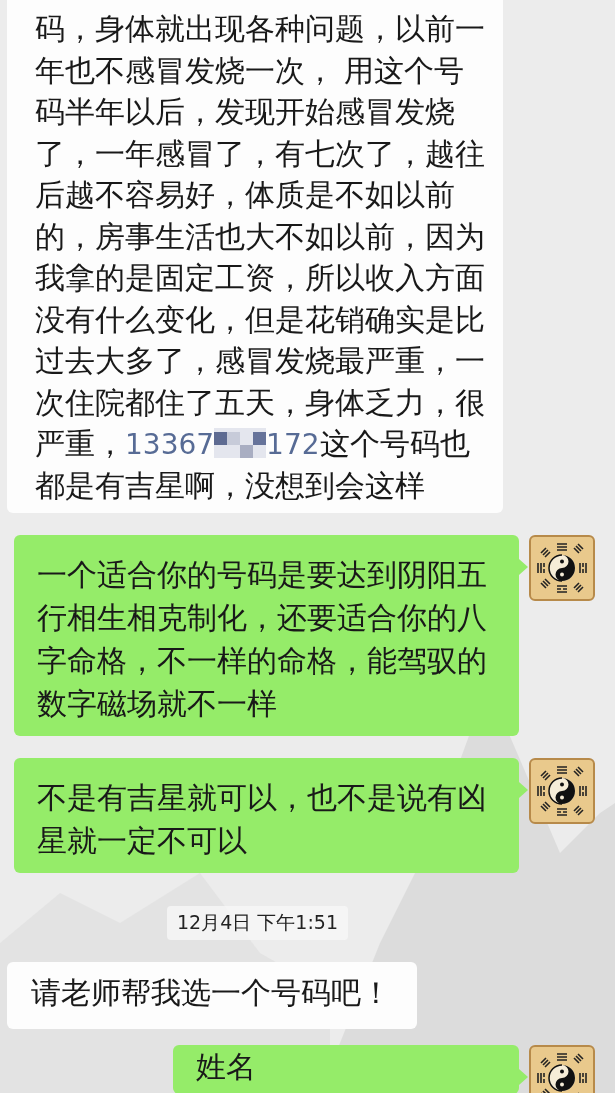 This screenshot has height=1093, width=615. Describe the element at coordinates (240, 443) in the screenshot. I see `mosaic-blur` at that location.